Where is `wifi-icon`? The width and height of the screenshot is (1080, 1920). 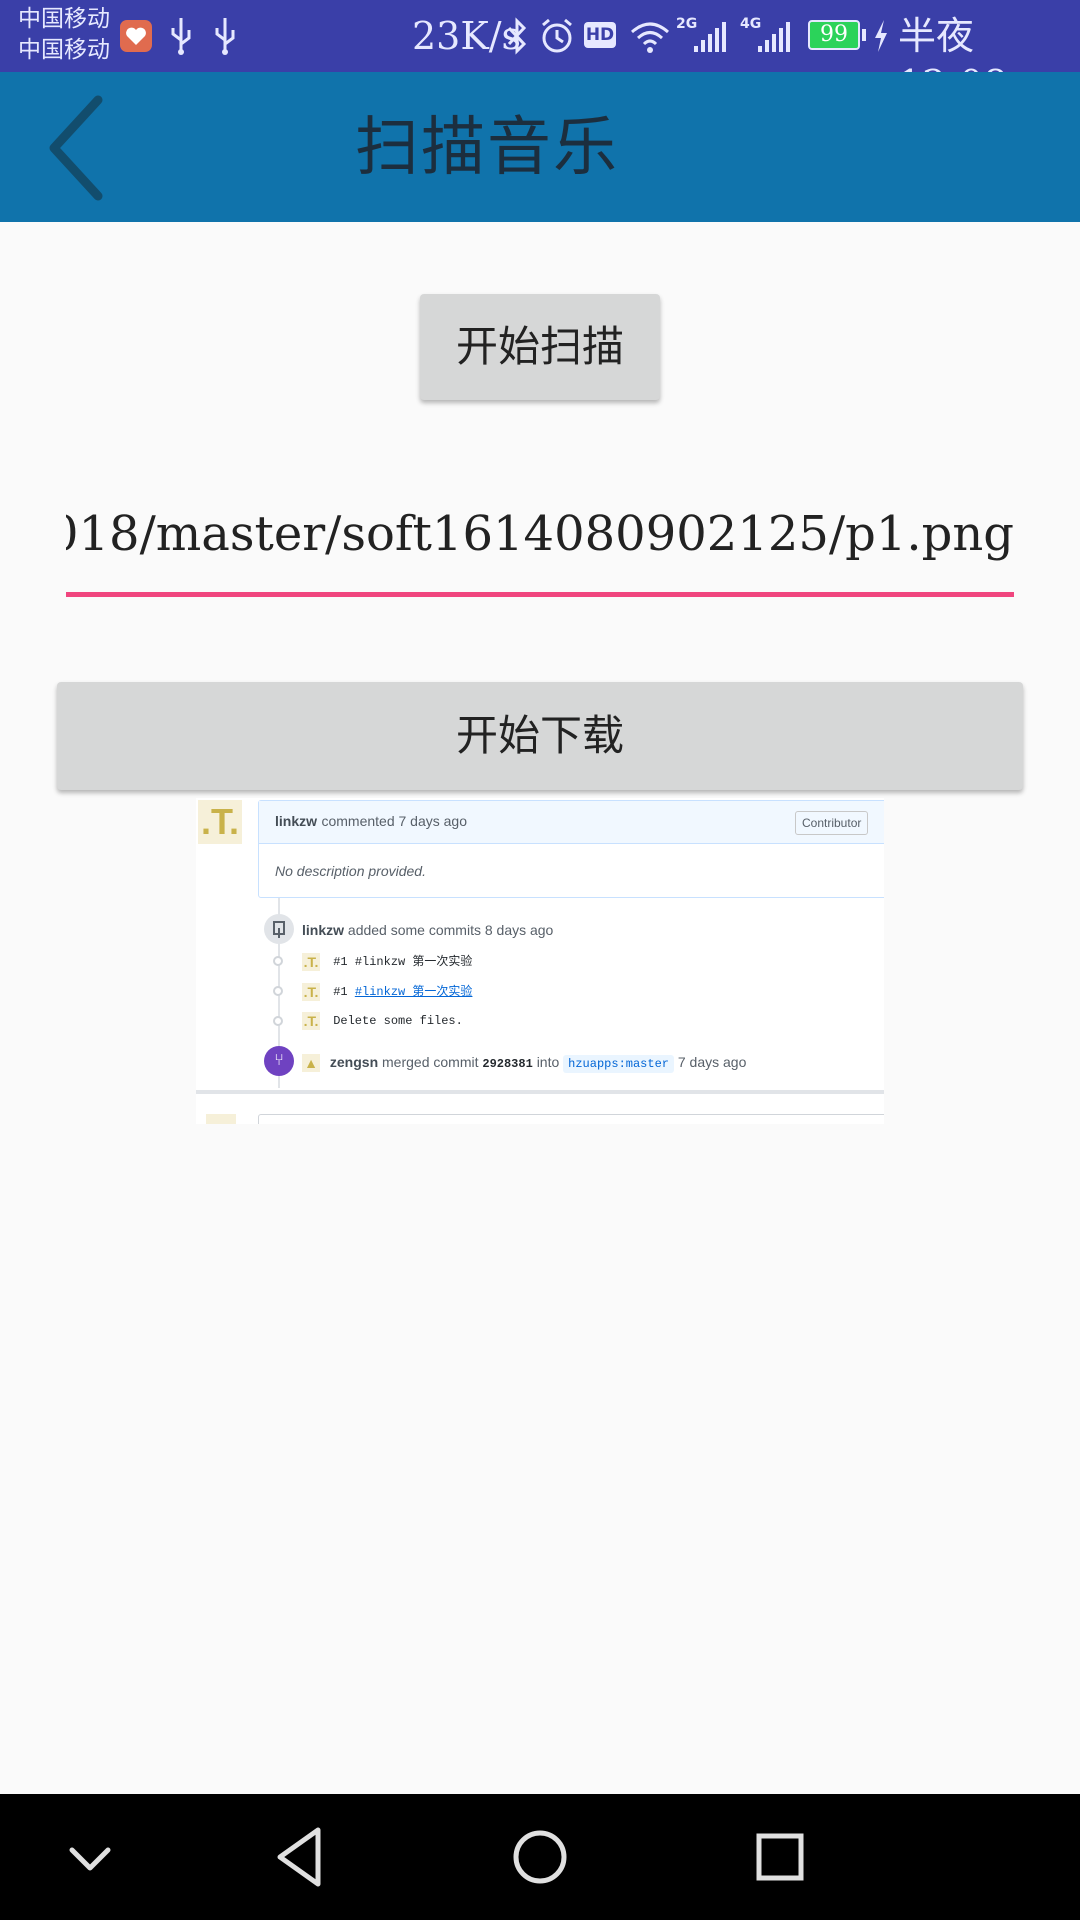
wifi-icon is located at coordinates (650, 37).